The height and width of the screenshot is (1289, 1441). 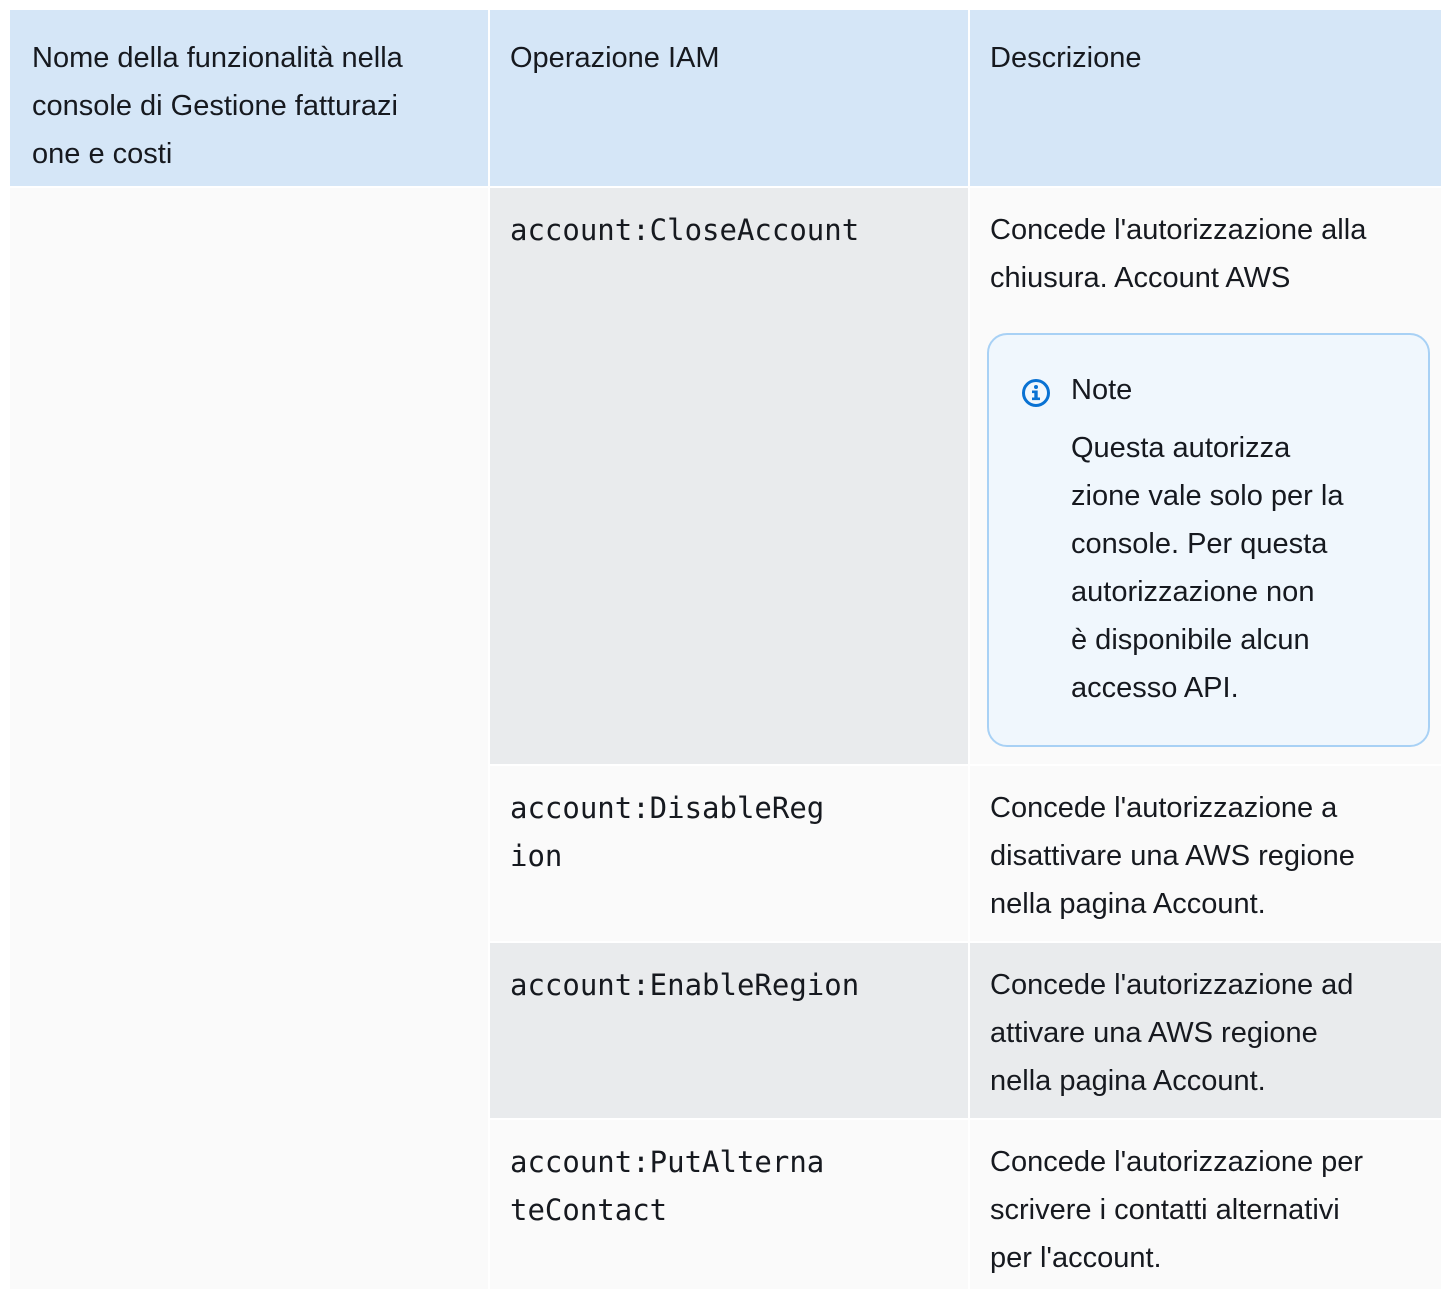 What do you see at coordinates (685, 985) in the screenshot?
I see `operation-text: account:EnableRegion` at bounding box center [685, 985].